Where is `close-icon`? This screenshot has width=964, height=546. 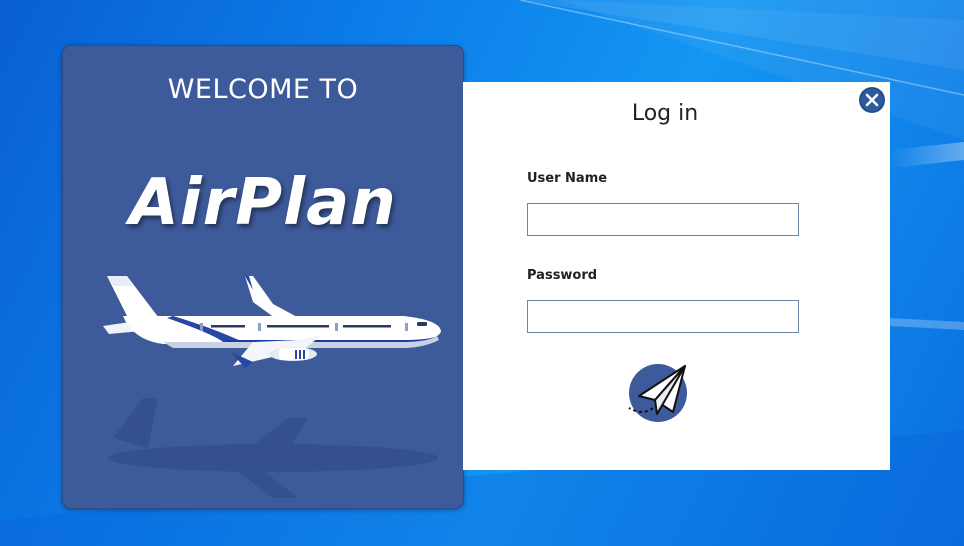
close-icon is located at coordinates (872, 100).